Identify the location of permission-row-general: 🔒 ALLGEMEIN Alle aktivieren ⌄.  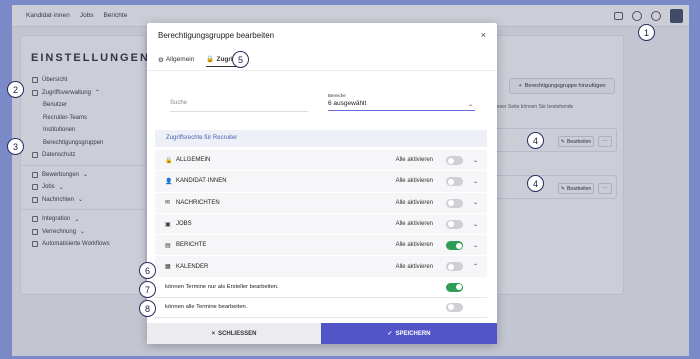
(321, 161).